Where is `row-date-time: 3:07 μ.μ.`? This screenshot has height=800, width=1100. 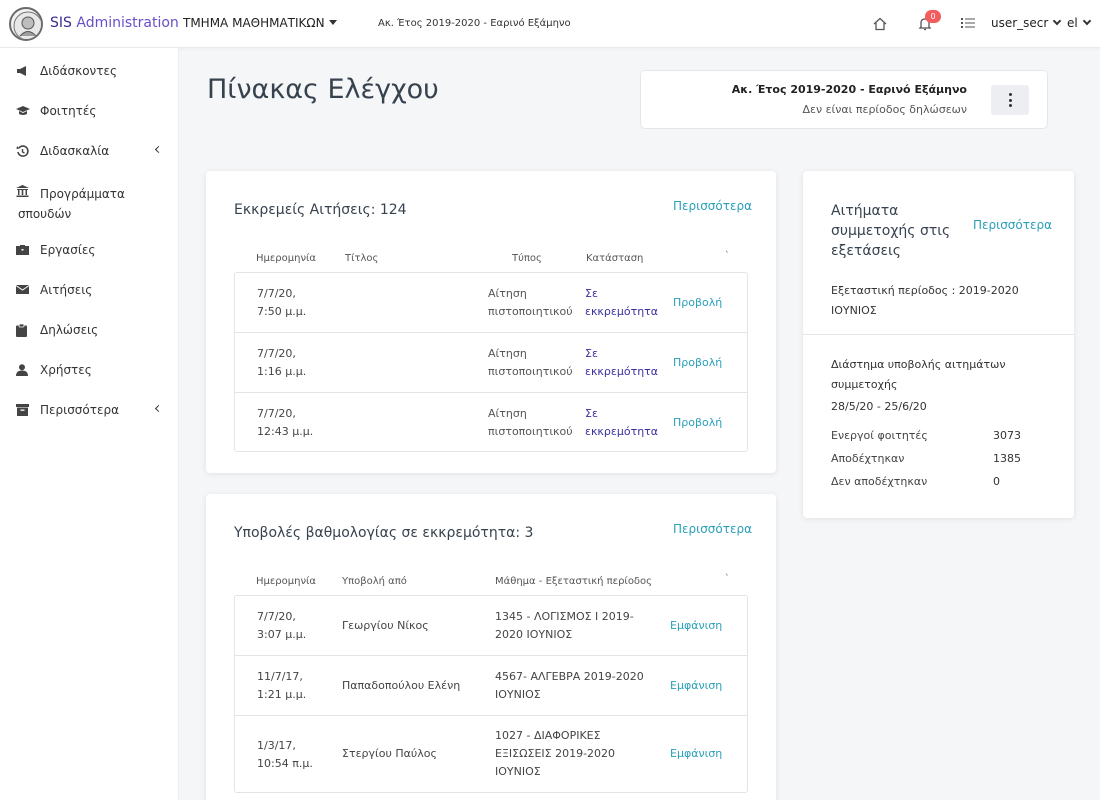
row-date-time: 3:07 μ.μ. is located at coordinates (282, 634).